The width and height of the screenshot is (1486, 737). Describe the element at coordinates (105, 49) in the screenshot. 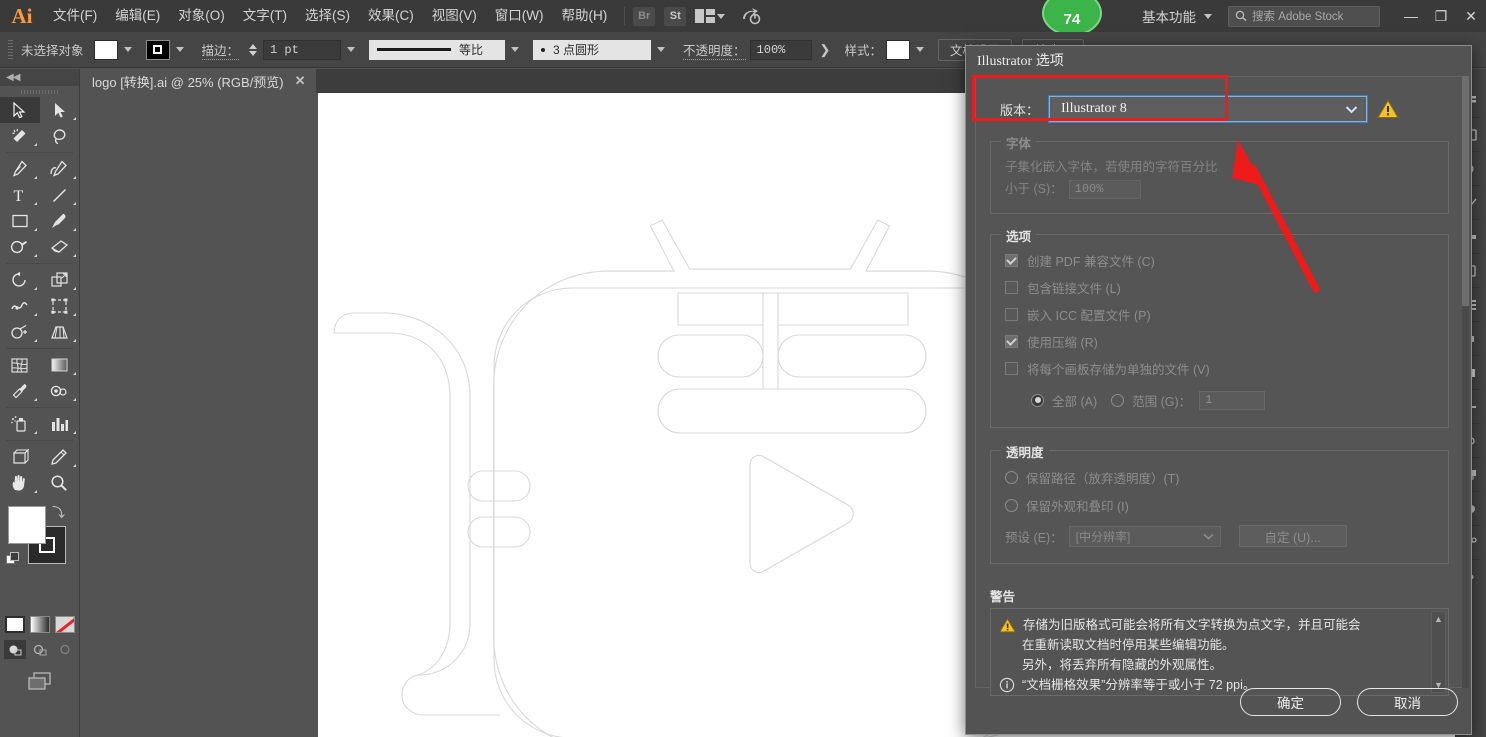

I see `fill-color-swatch` at that location.